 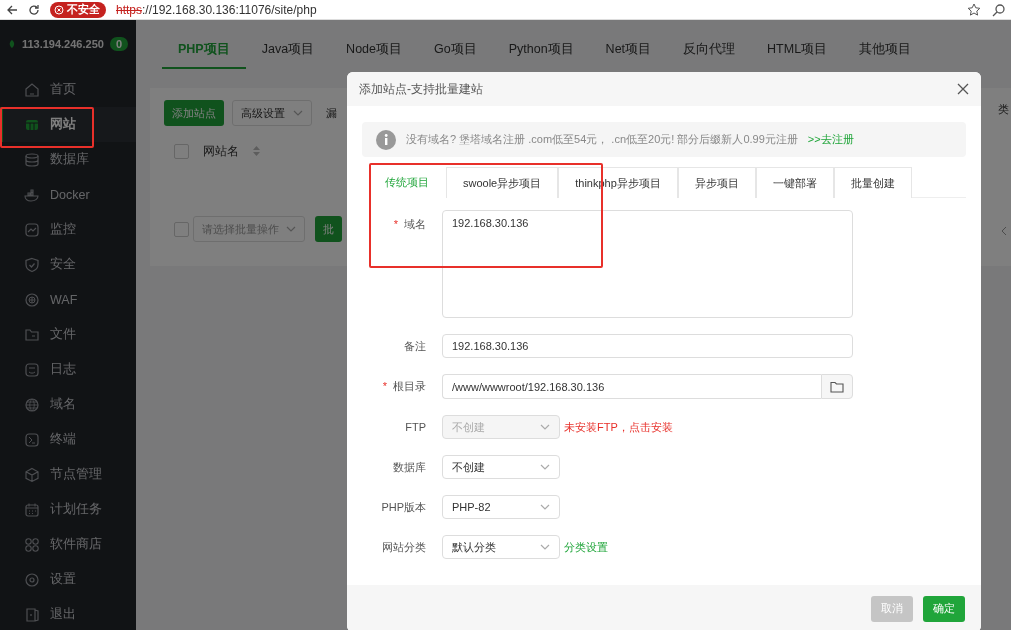 I want to click on sidebar-item: 监控, so click(x=68, y=229).